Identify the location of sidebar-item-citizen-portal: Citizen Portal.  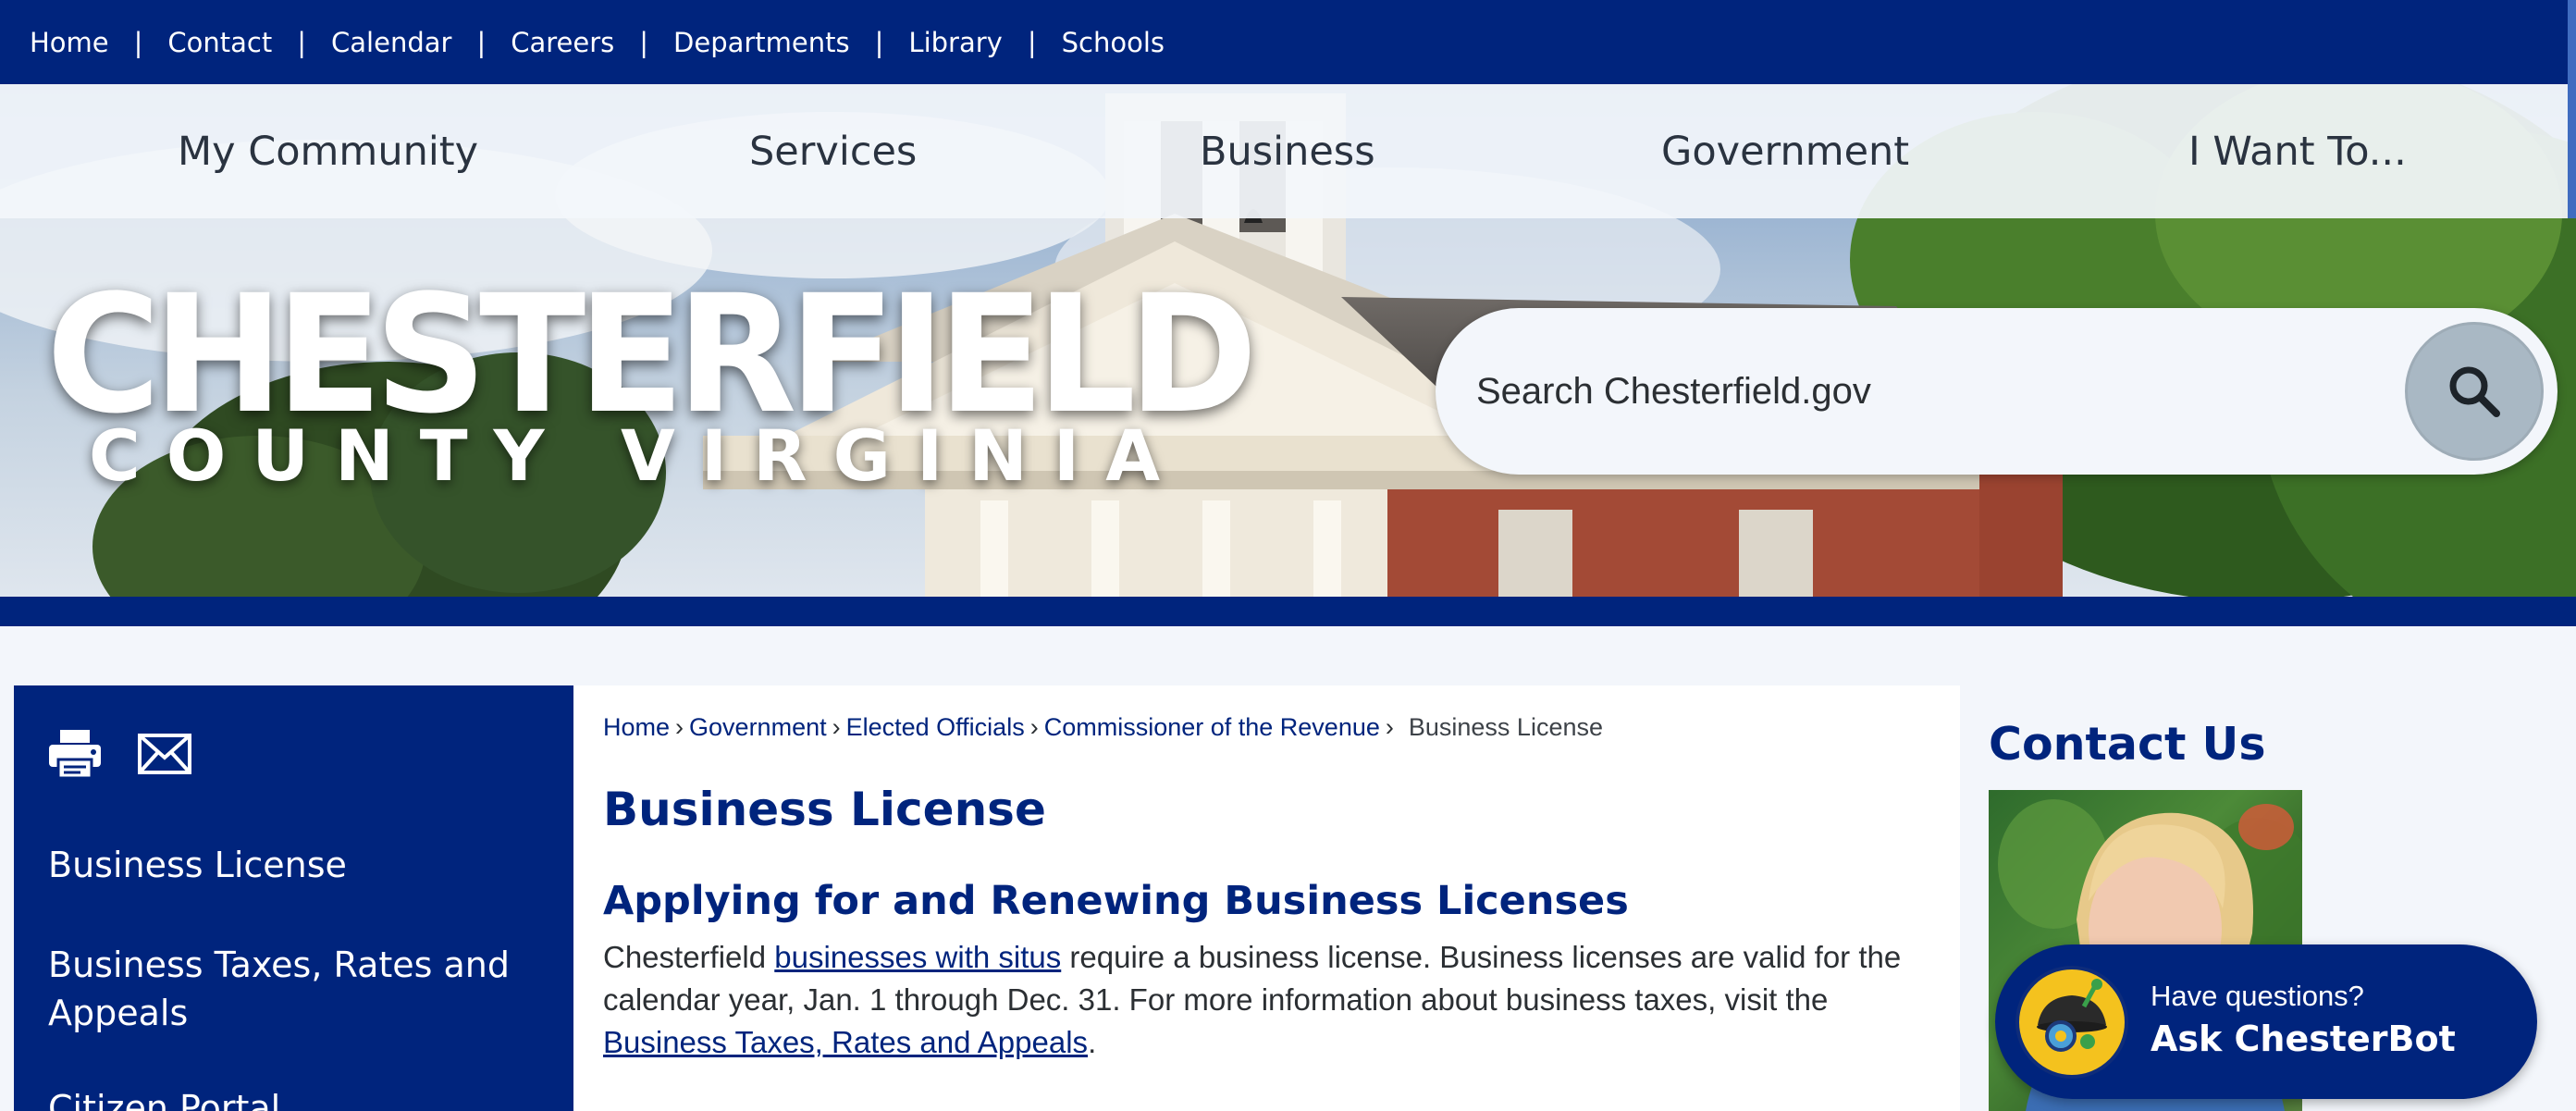
(288, 1097).